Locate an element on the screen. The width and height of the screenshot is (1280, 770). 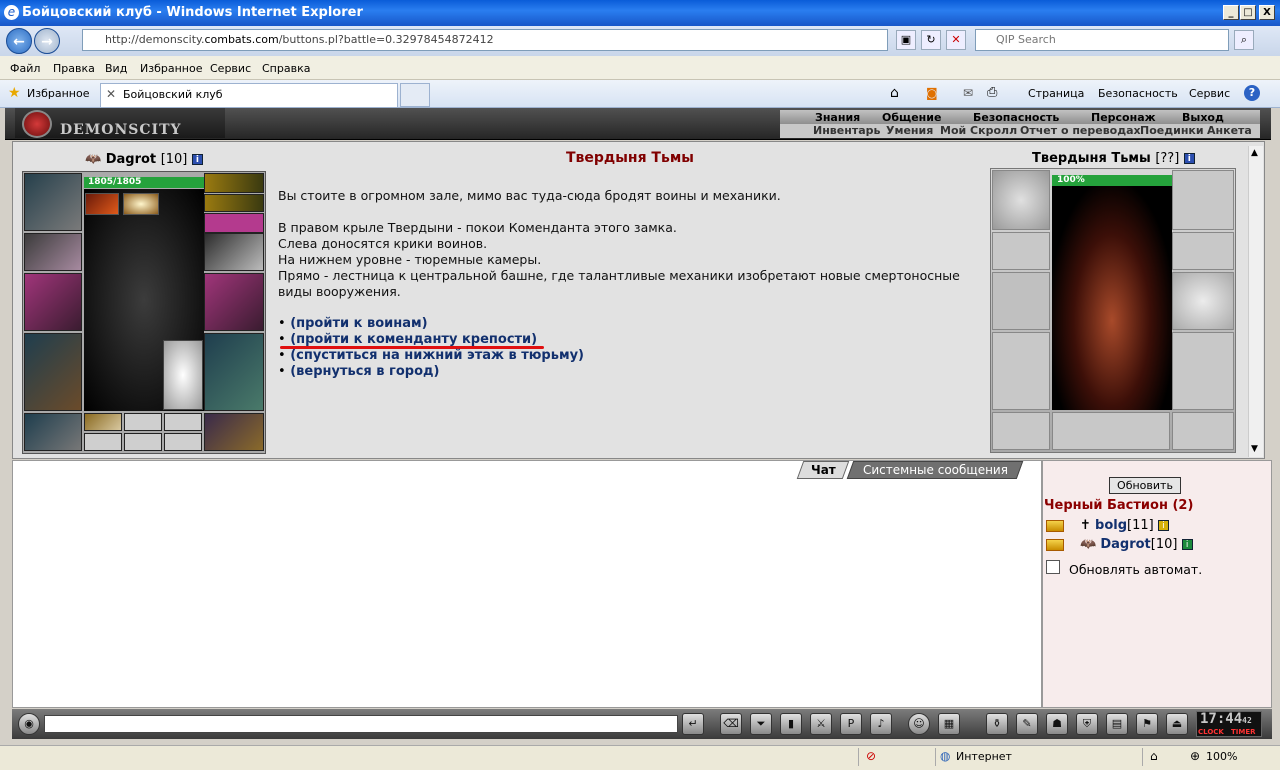
link-prison-text: (спуститься на нижний этаж в тюрьму) is located at coordinates (437, 355).